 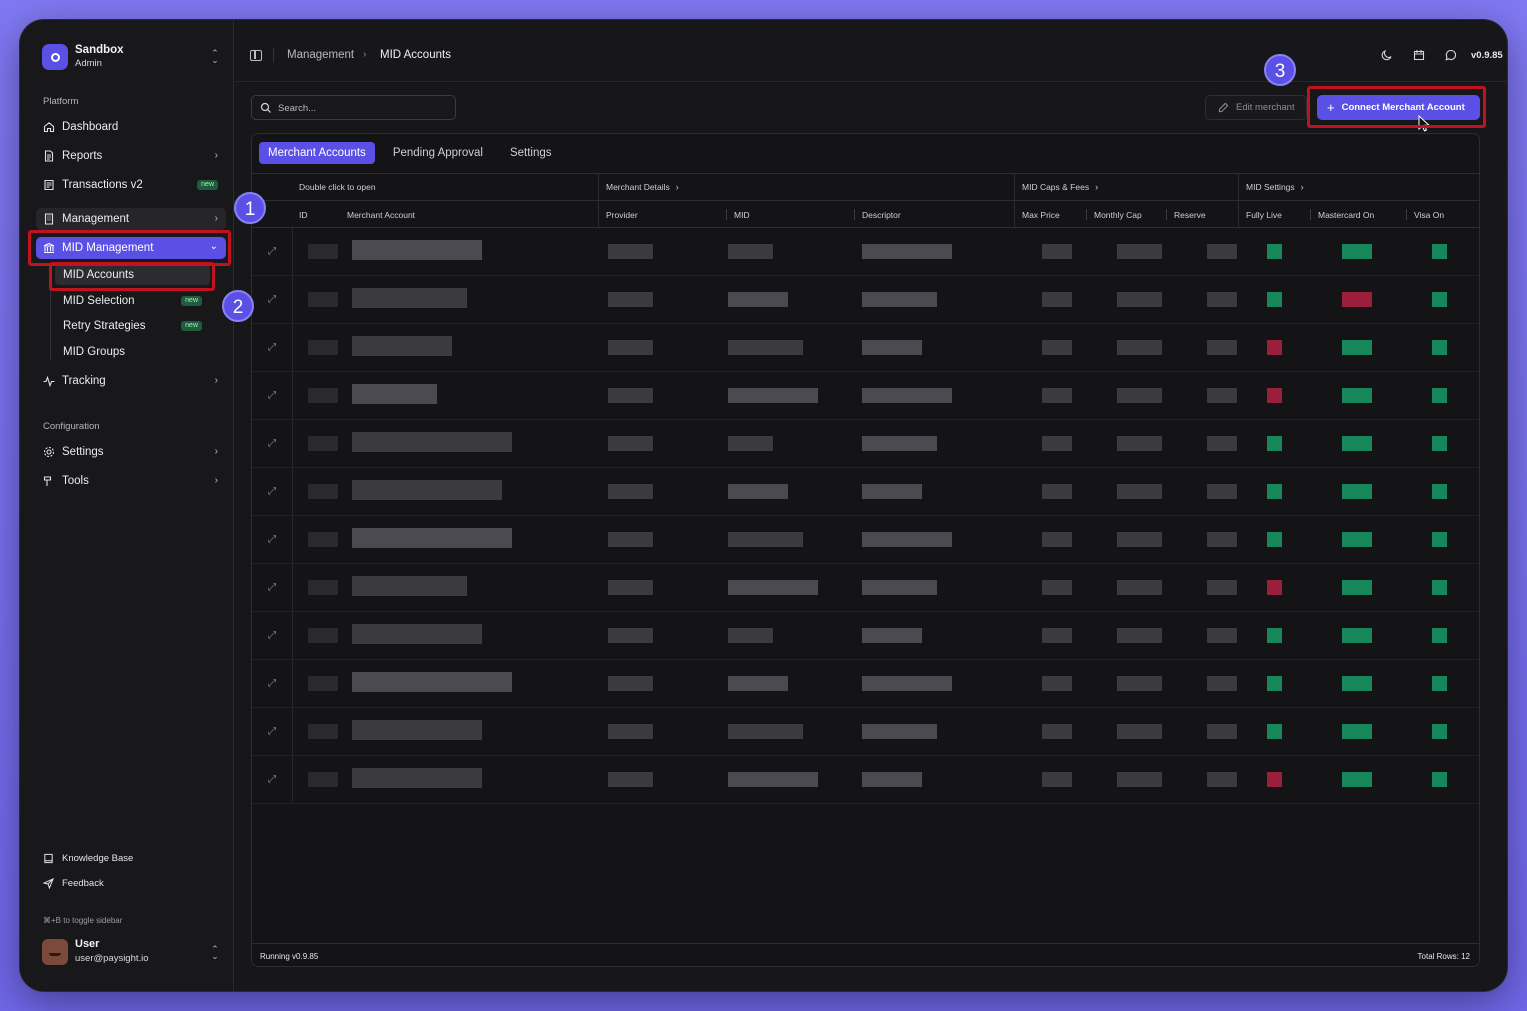 I want to click on sidebar-item-retry-strategies: Retry Strategies new, so click(x=132, y=326).